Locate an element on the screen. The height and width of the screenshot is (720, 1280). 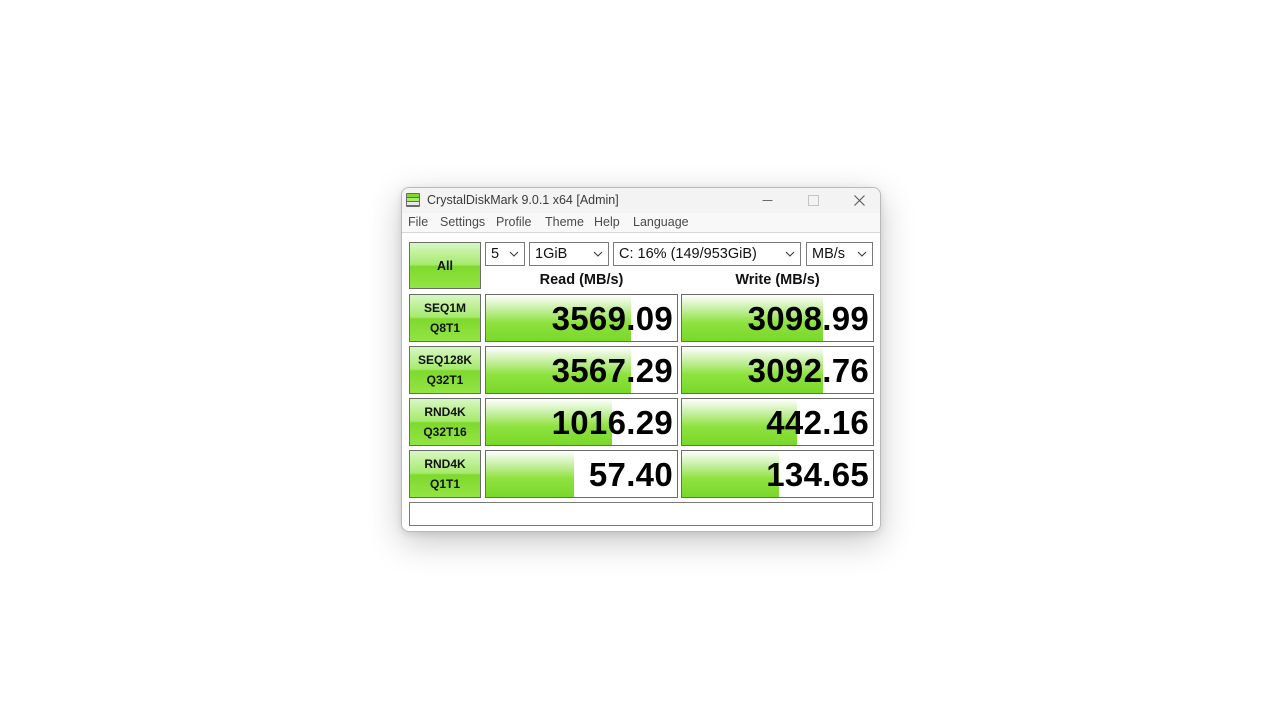
read-result-value: 1016.29 is located at coordinates (612, 422).